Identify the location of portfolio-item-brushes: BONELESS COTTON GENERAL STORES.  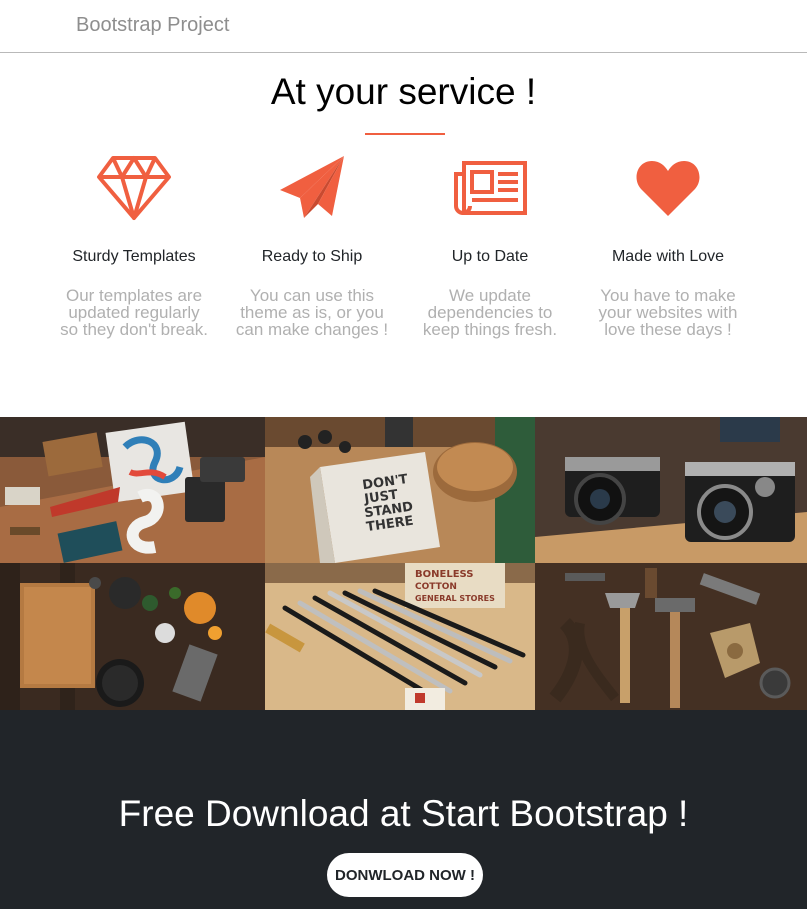
(400, 636).